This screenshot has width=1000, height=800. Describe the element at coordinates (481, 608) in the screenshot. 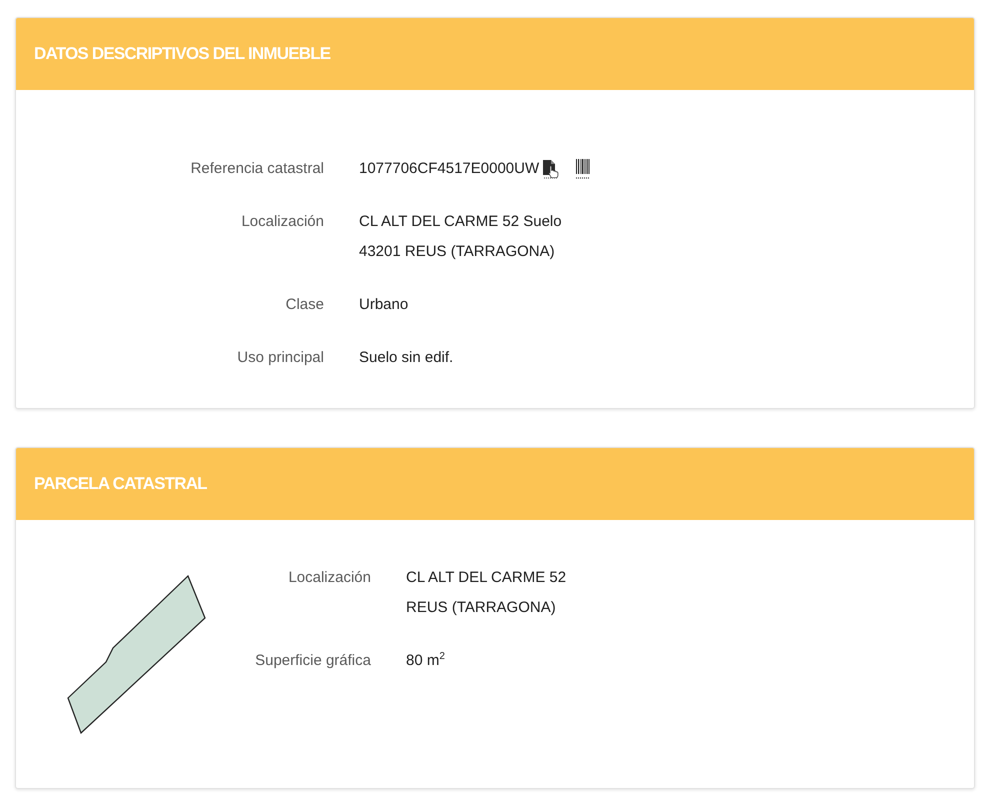

I see `field-value: REUS (TARRAGONA)` at that location.